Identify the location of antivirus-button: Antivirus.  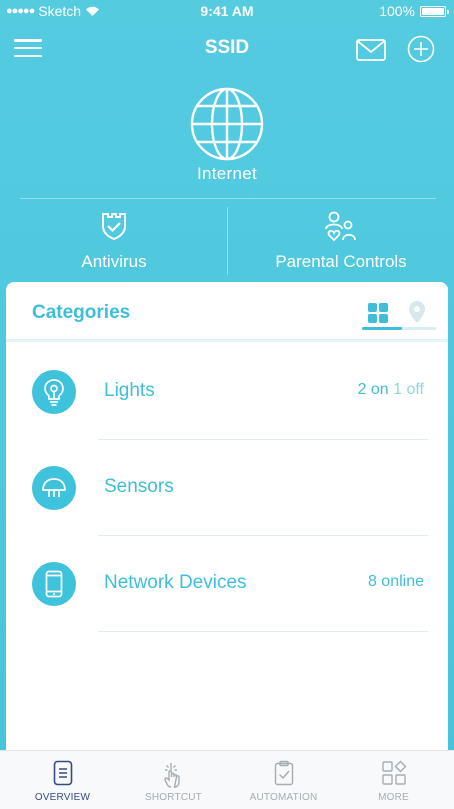
(114, 240).